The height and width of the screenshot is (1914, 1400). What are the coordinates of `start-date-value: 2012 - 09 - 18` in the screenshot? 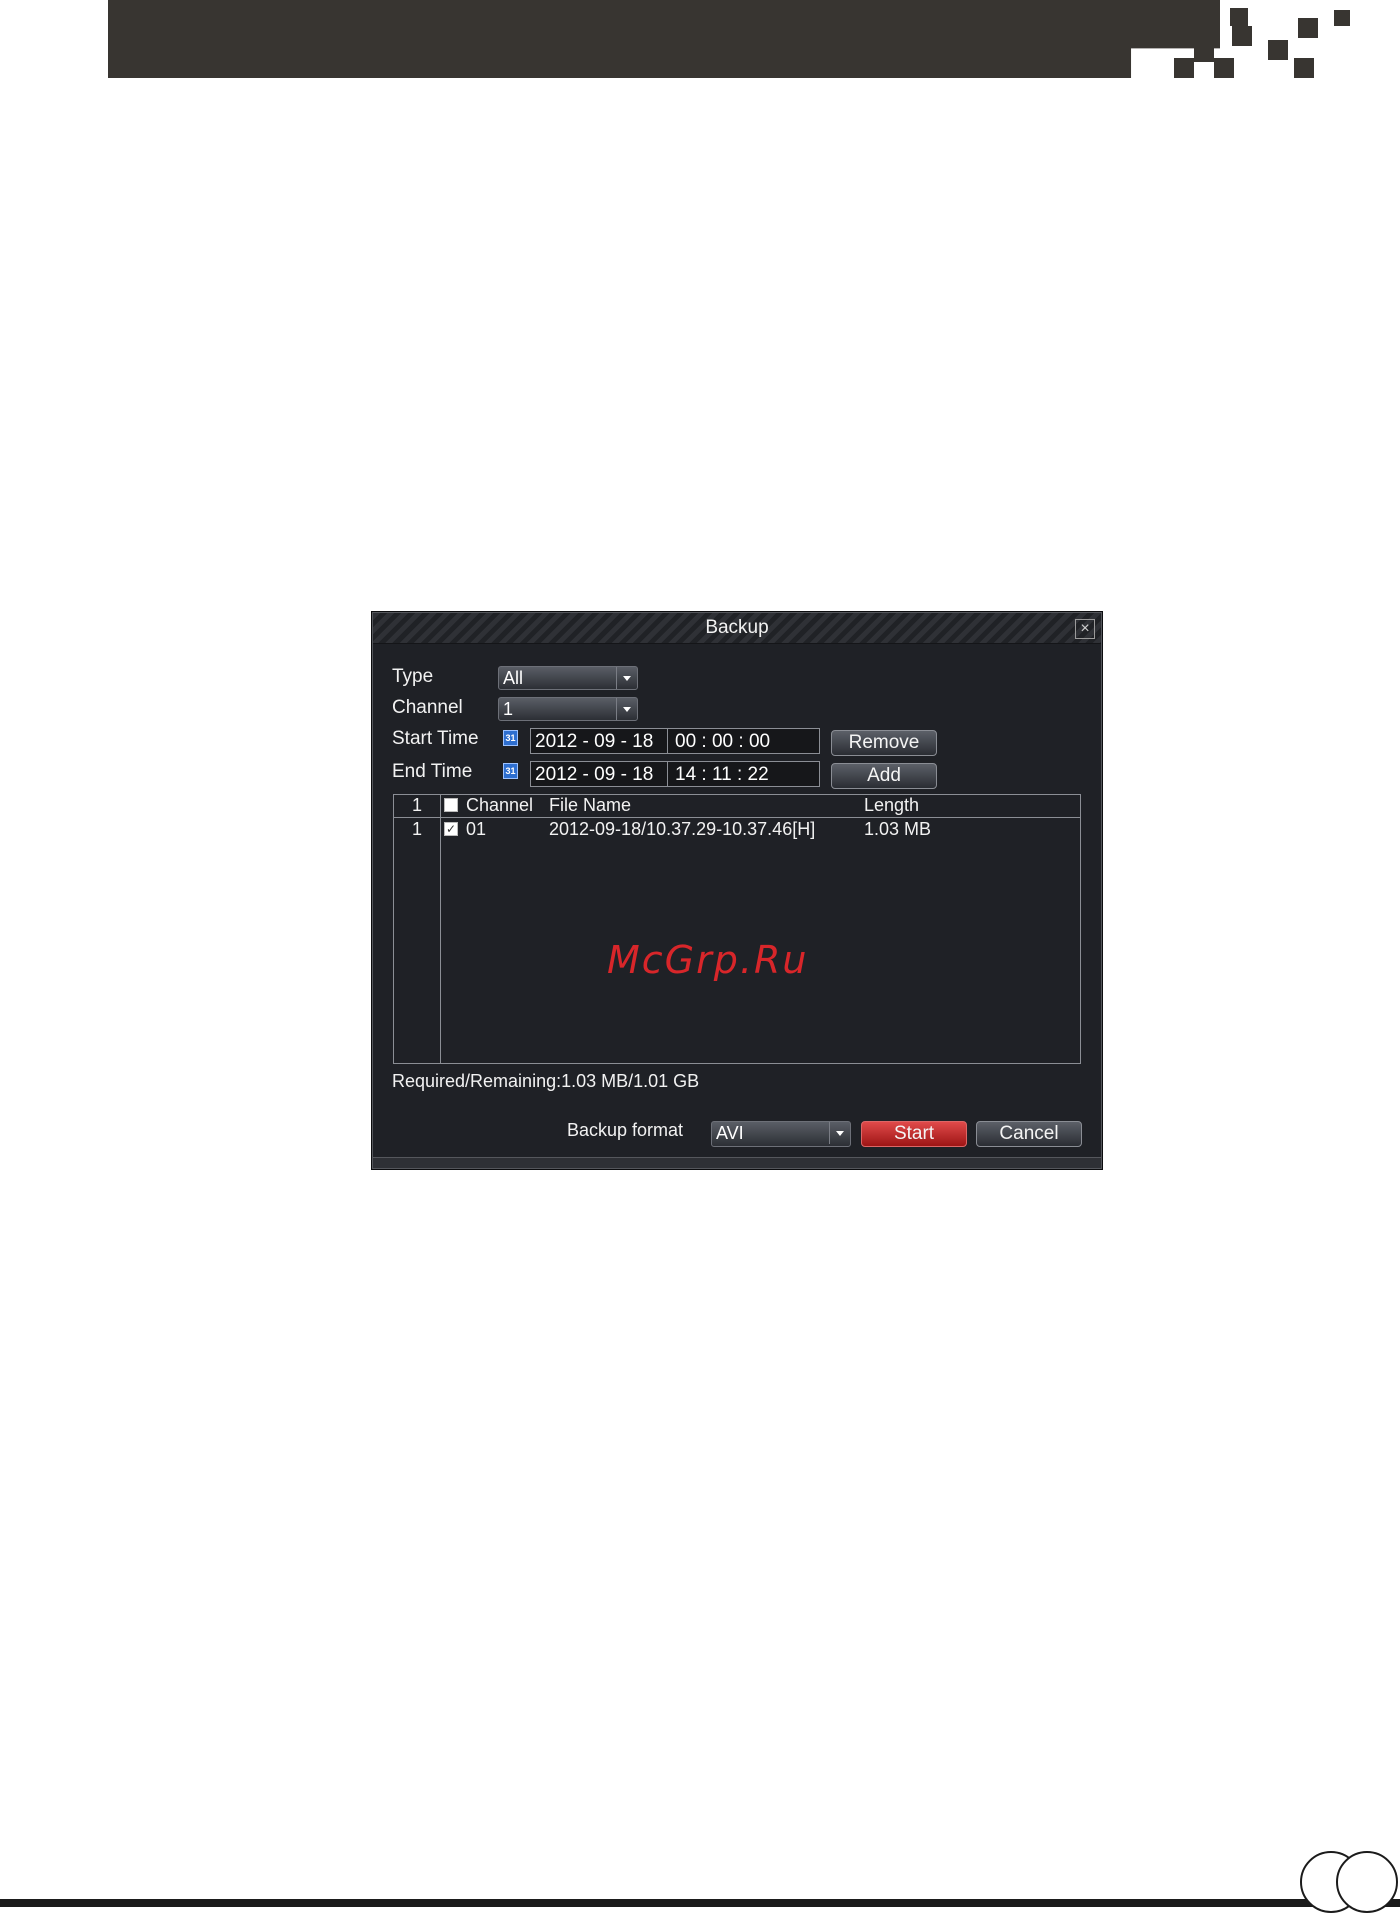 It's located at (594, 742).